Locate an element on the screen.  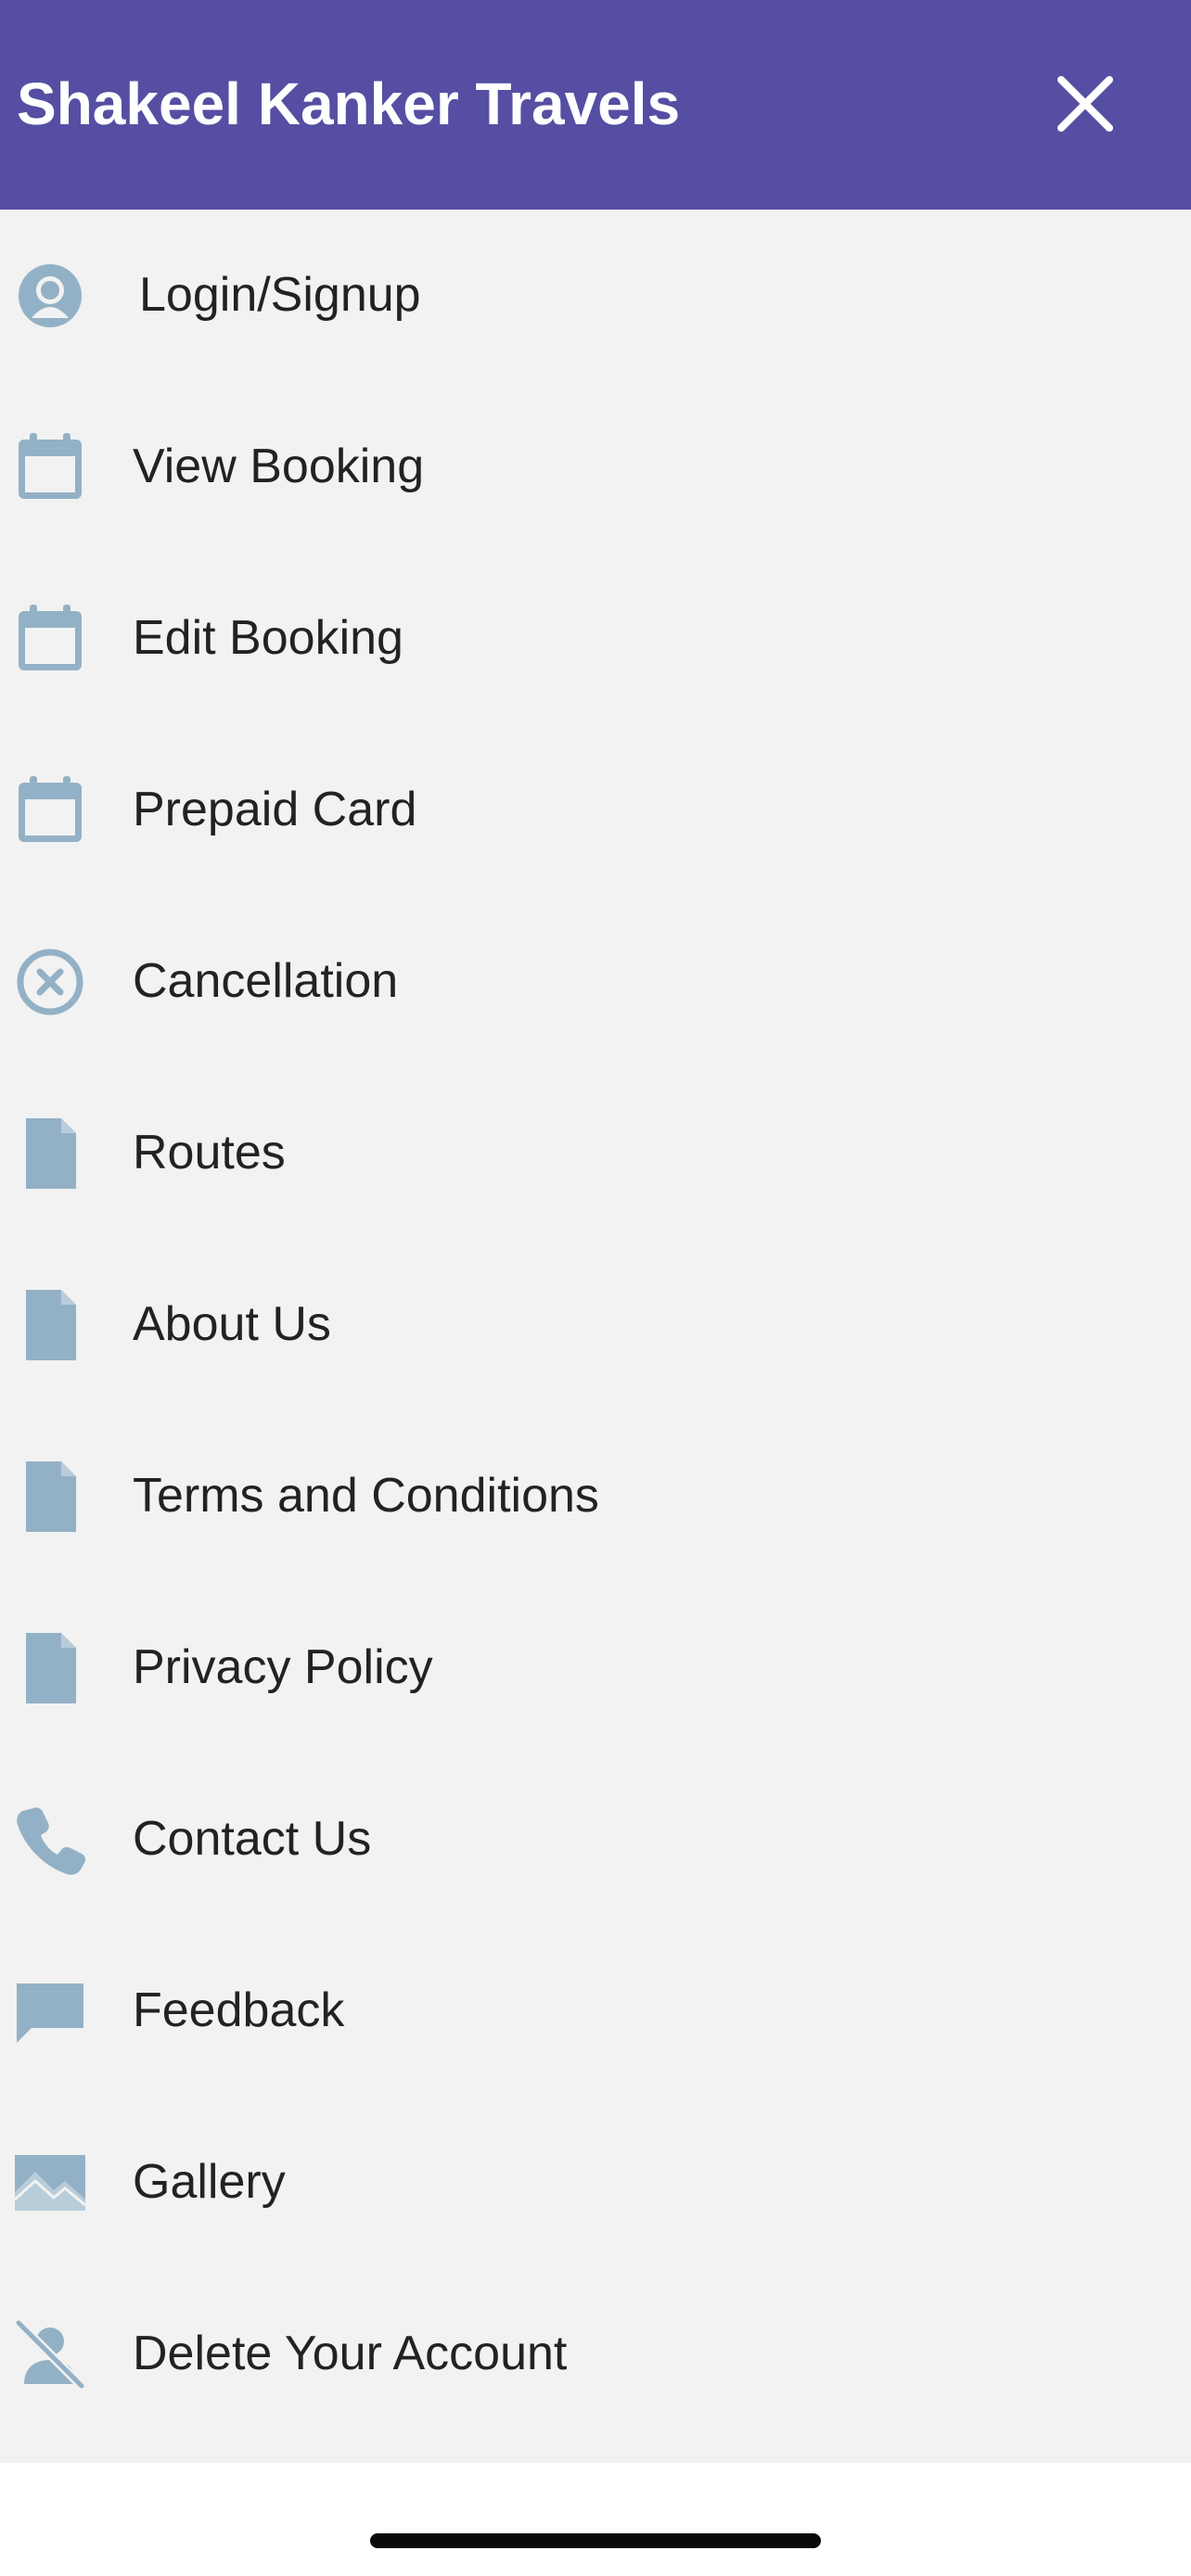
close-button is located at coordinates (1085, 104).